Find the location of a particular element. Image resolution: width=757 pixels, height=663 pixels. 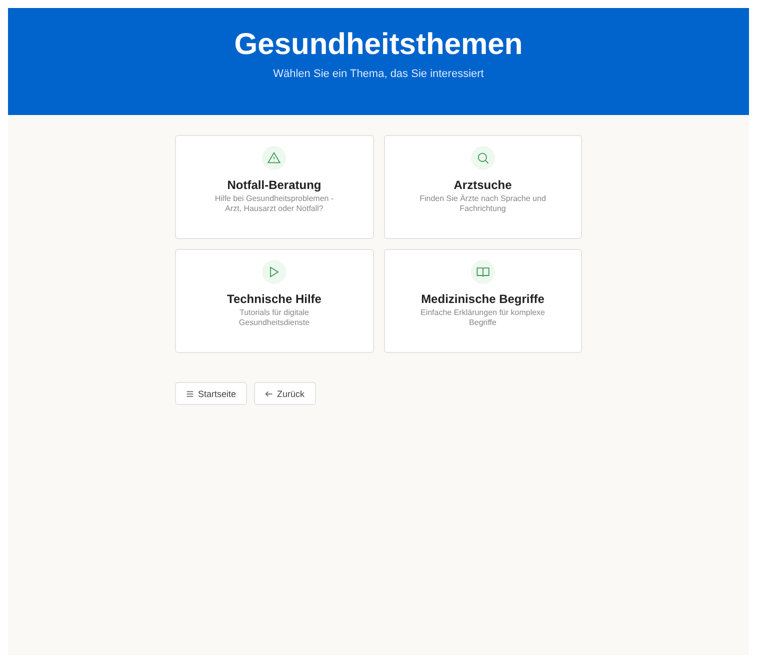

nav-button: Zurück is located at coordinates (285, 393).